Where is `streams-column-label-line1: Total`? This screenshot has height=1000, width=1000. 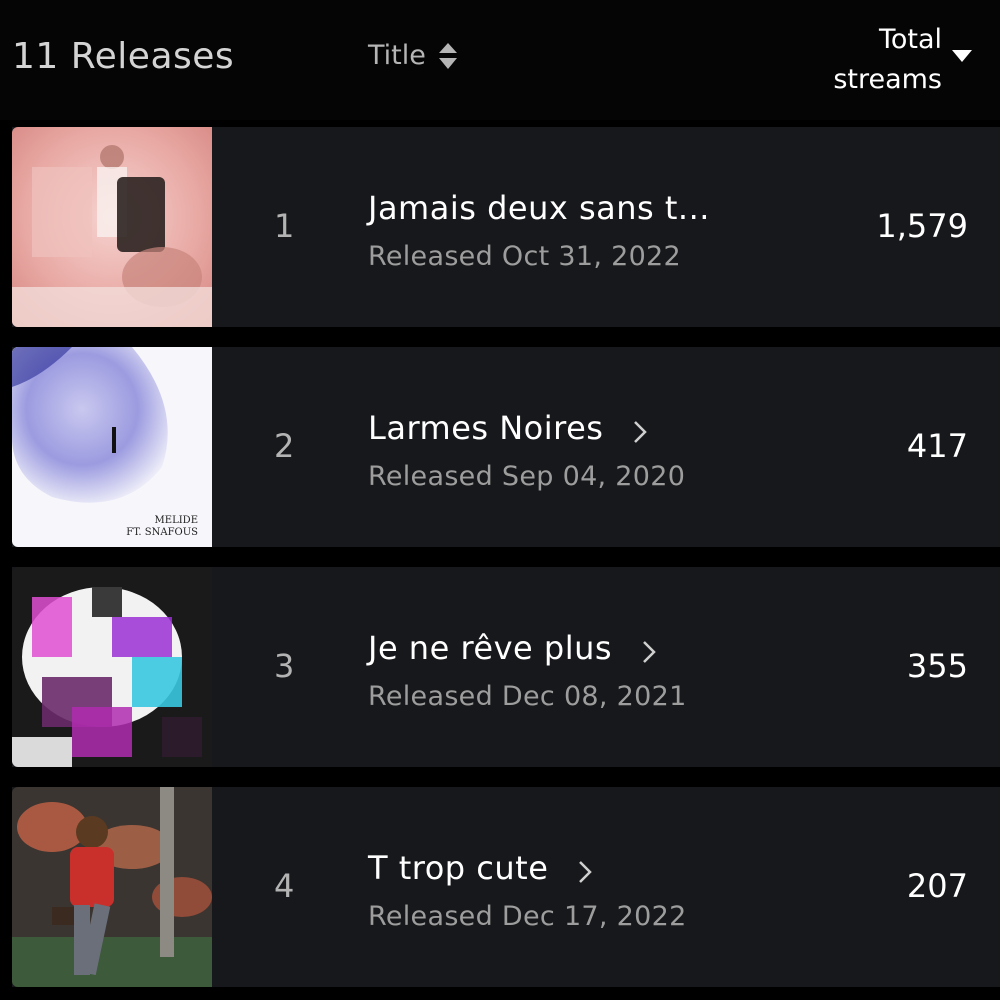
streams-column-label-line1: Total is located at coordinates (910, 39).